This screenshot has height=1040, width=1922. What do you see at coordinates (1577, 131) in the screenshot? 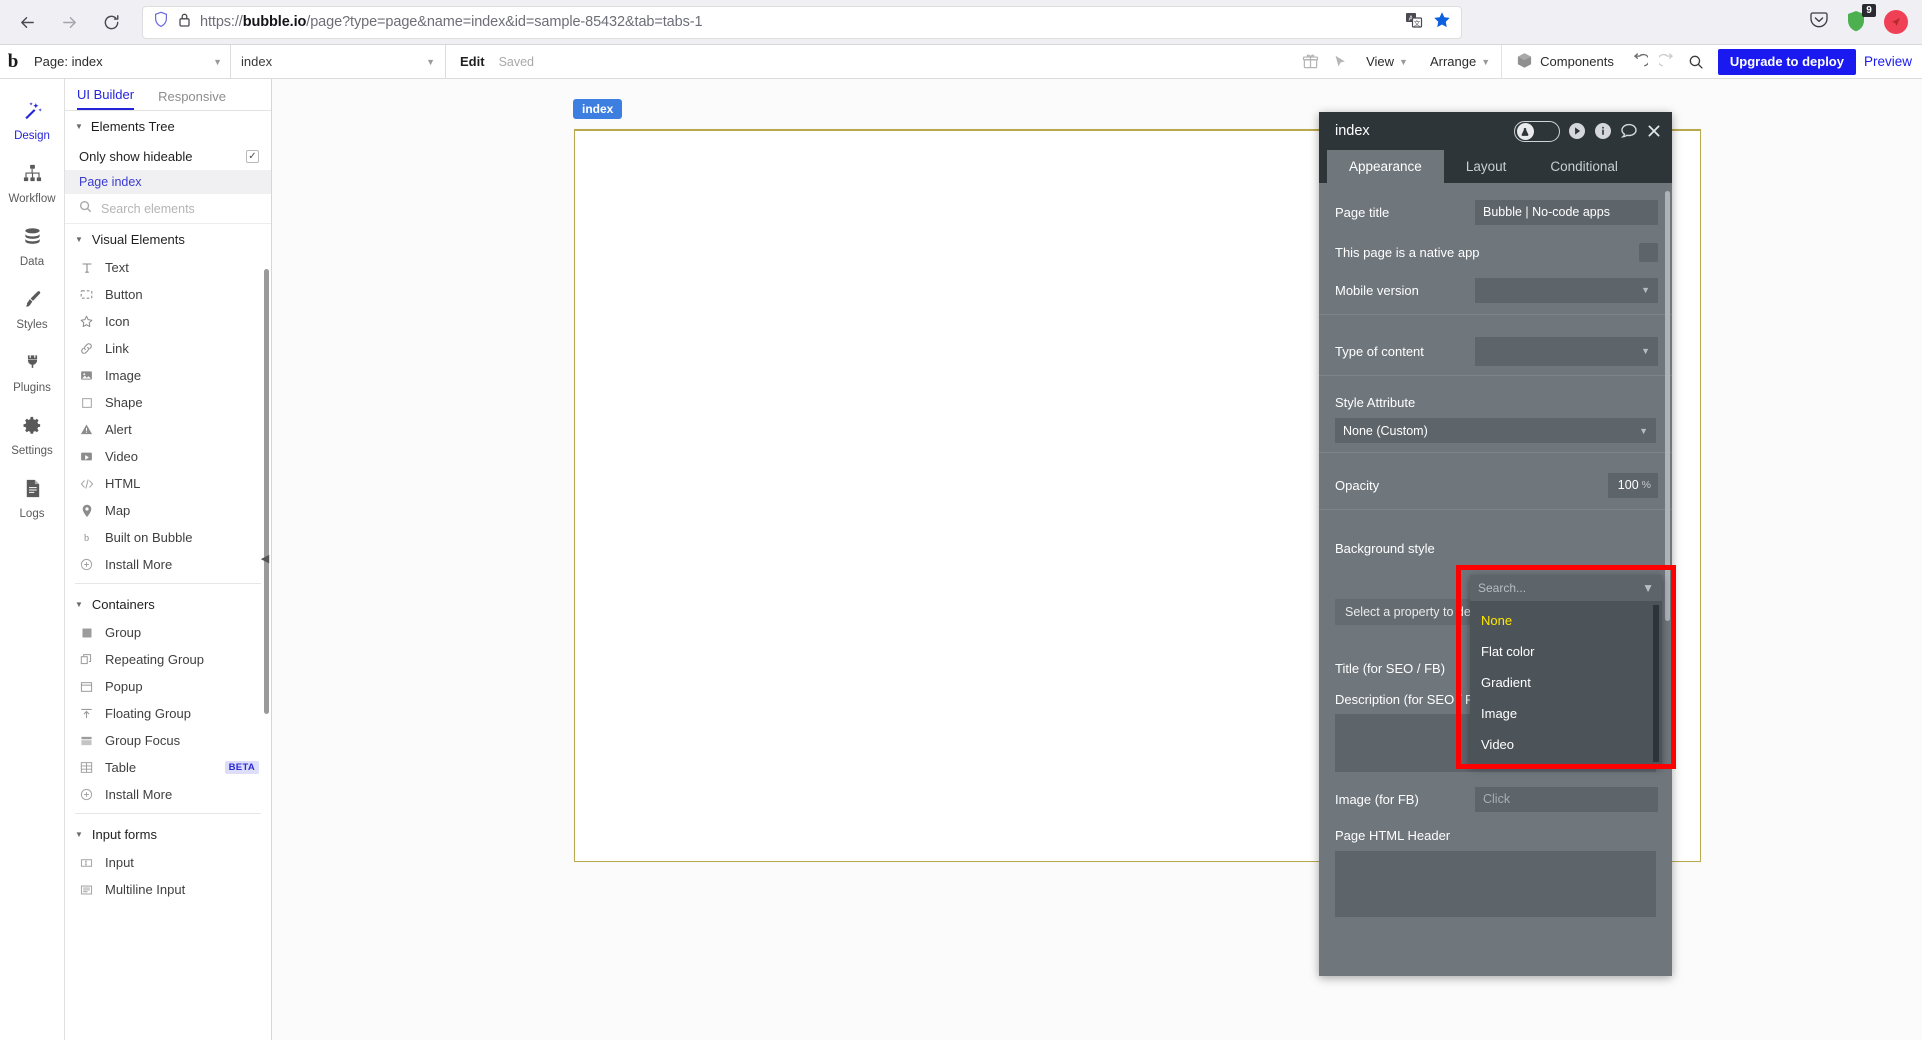
I see `play-circle-icon` at bounding box center [1577, 131].